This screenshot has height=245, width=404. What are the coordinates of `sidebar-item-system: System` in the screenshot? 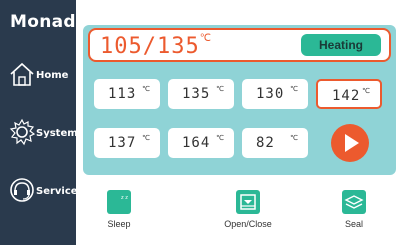 It's located at (39, 133).